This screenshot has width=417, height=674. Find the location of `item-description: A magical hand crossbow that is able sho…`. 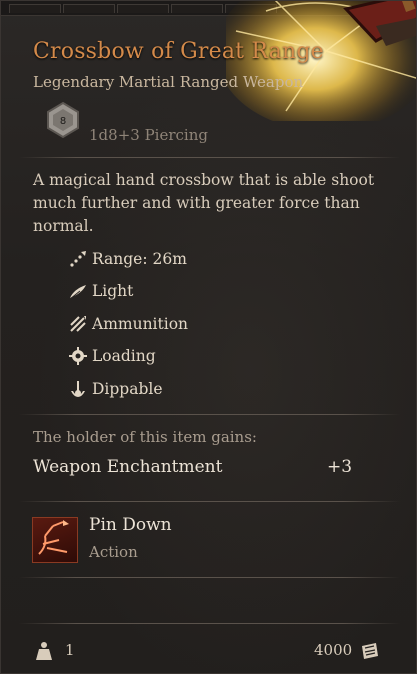

item-description: A magical hand crossbow that is able sho… is located at coordinates (204, 203).